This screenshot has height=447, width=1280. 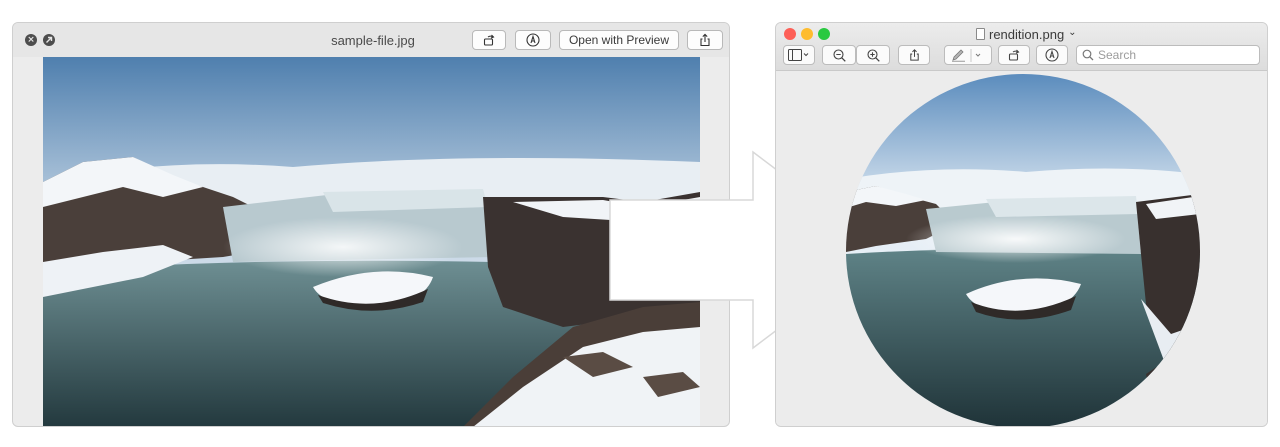 I want to click on pen-tool-button, so click(x=968, y=55).